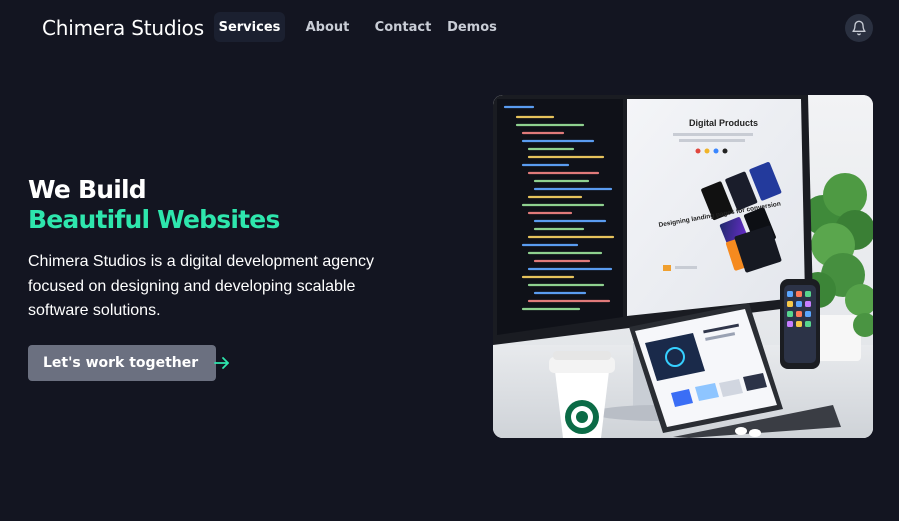 The width and height of the screenshot is (899, 521). What do you see at coordinates (723, 123) in the screenshot?
I see `monitor-title: Digital Products` at bounding box center [723, 123].